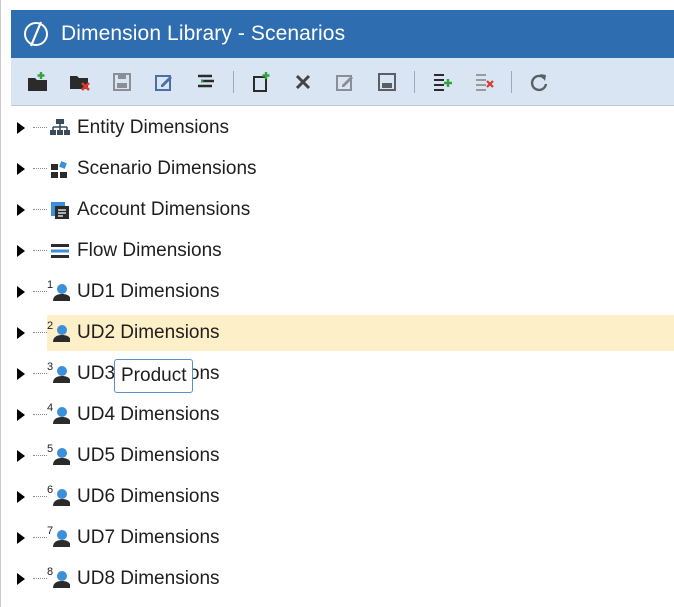 The height and width of the screenshot is (607, 674). I want to click on ud-user-icon: 6, so click(59, 496).